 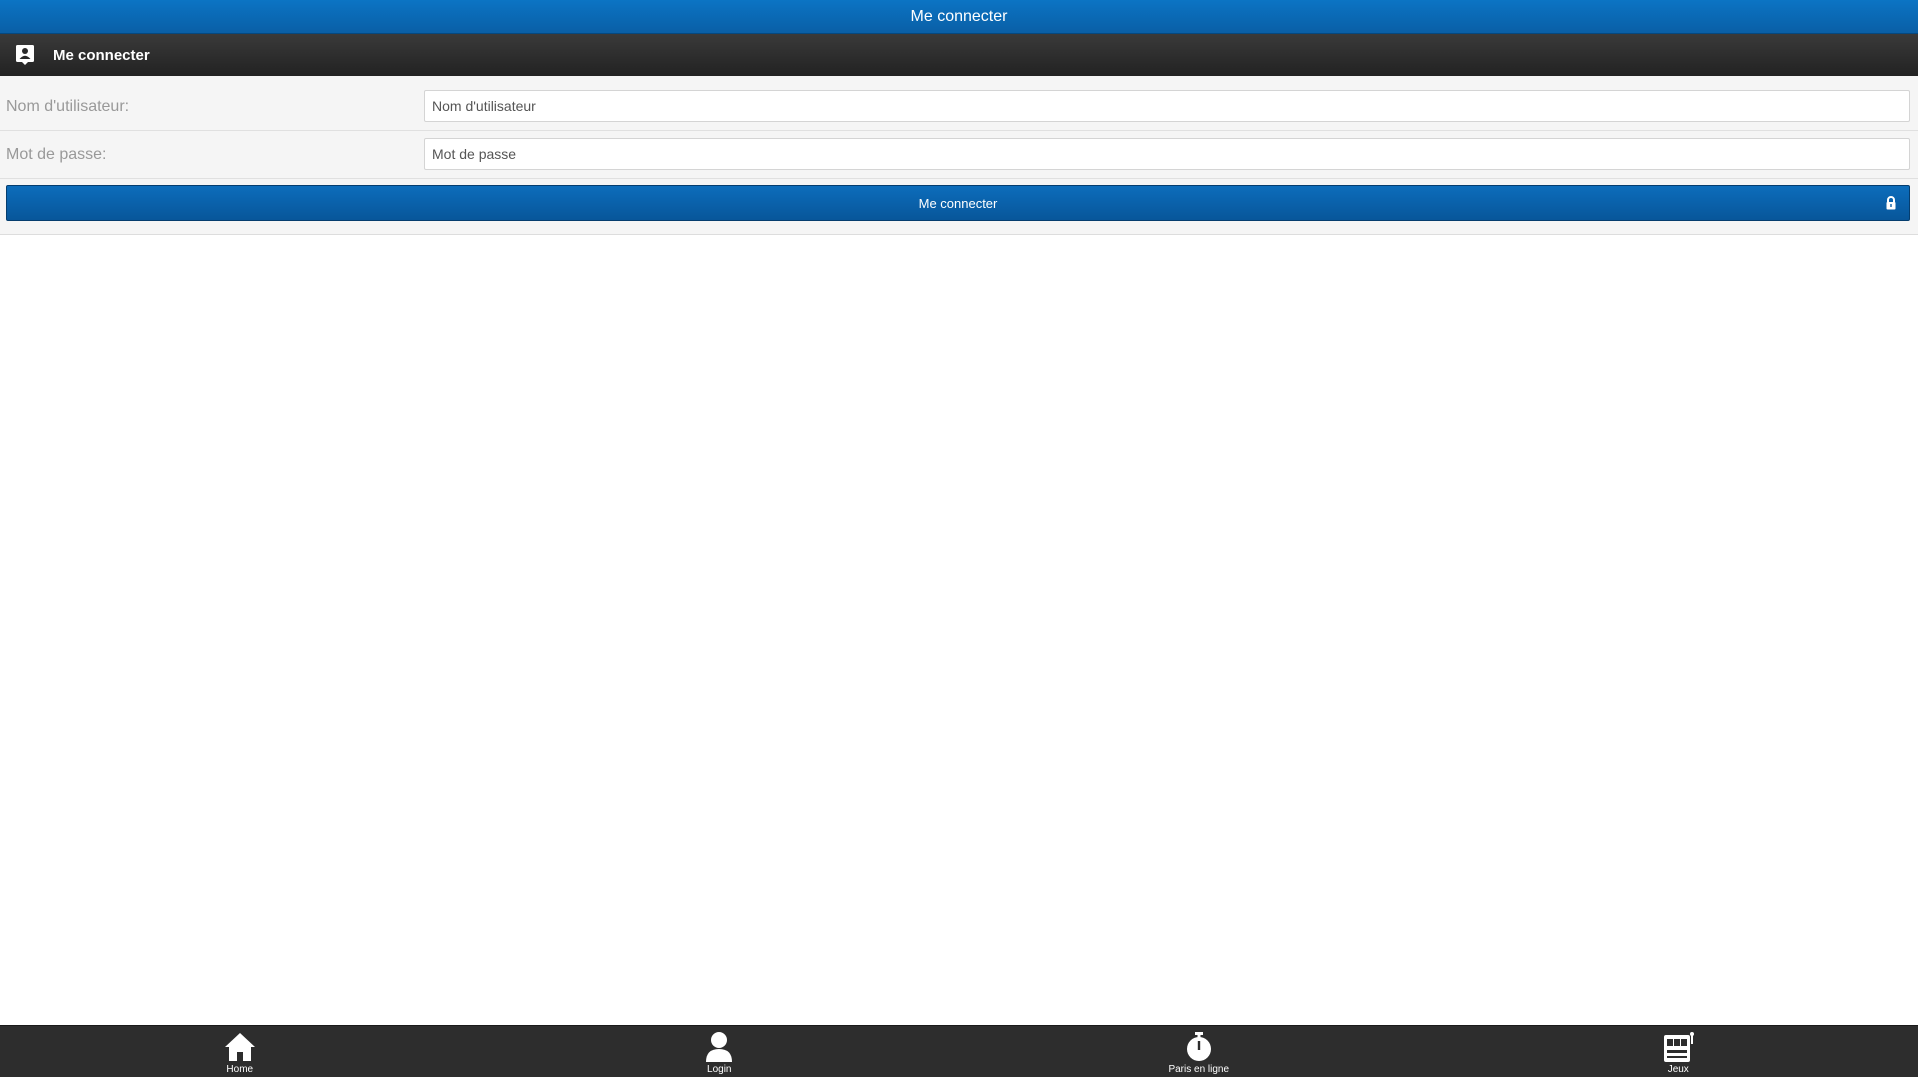 I want to click on user-icon, so click(x=719, y=1047).